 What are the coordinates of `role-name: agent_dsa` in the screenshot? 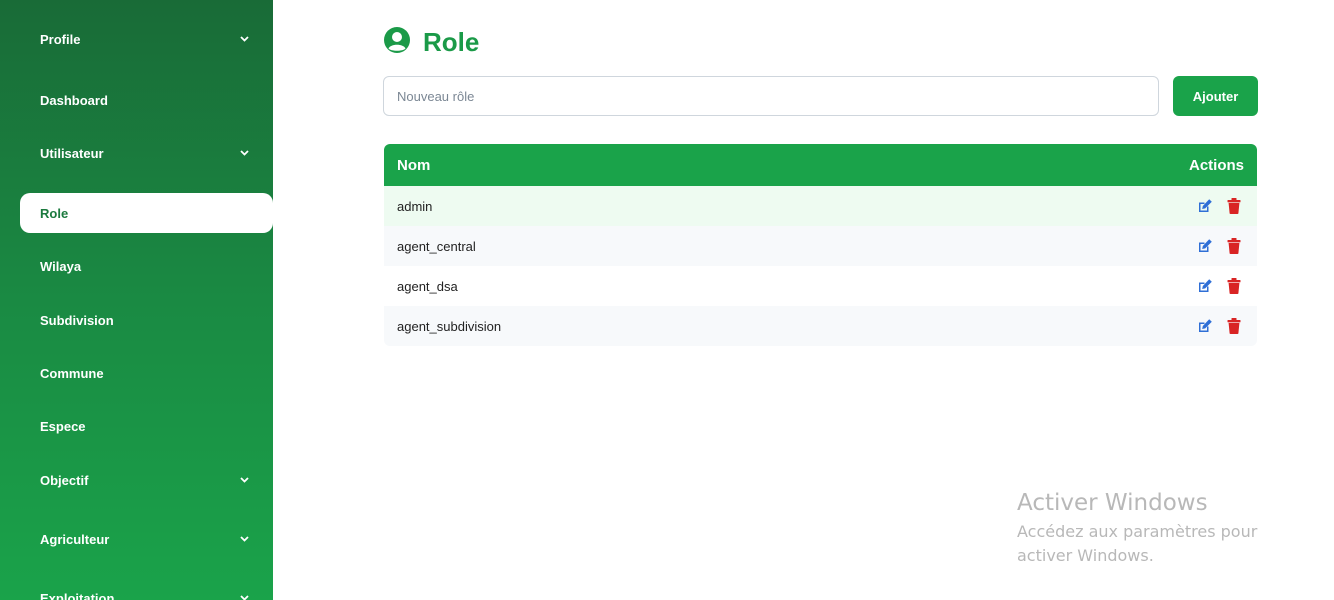 It's located at (427, 286).